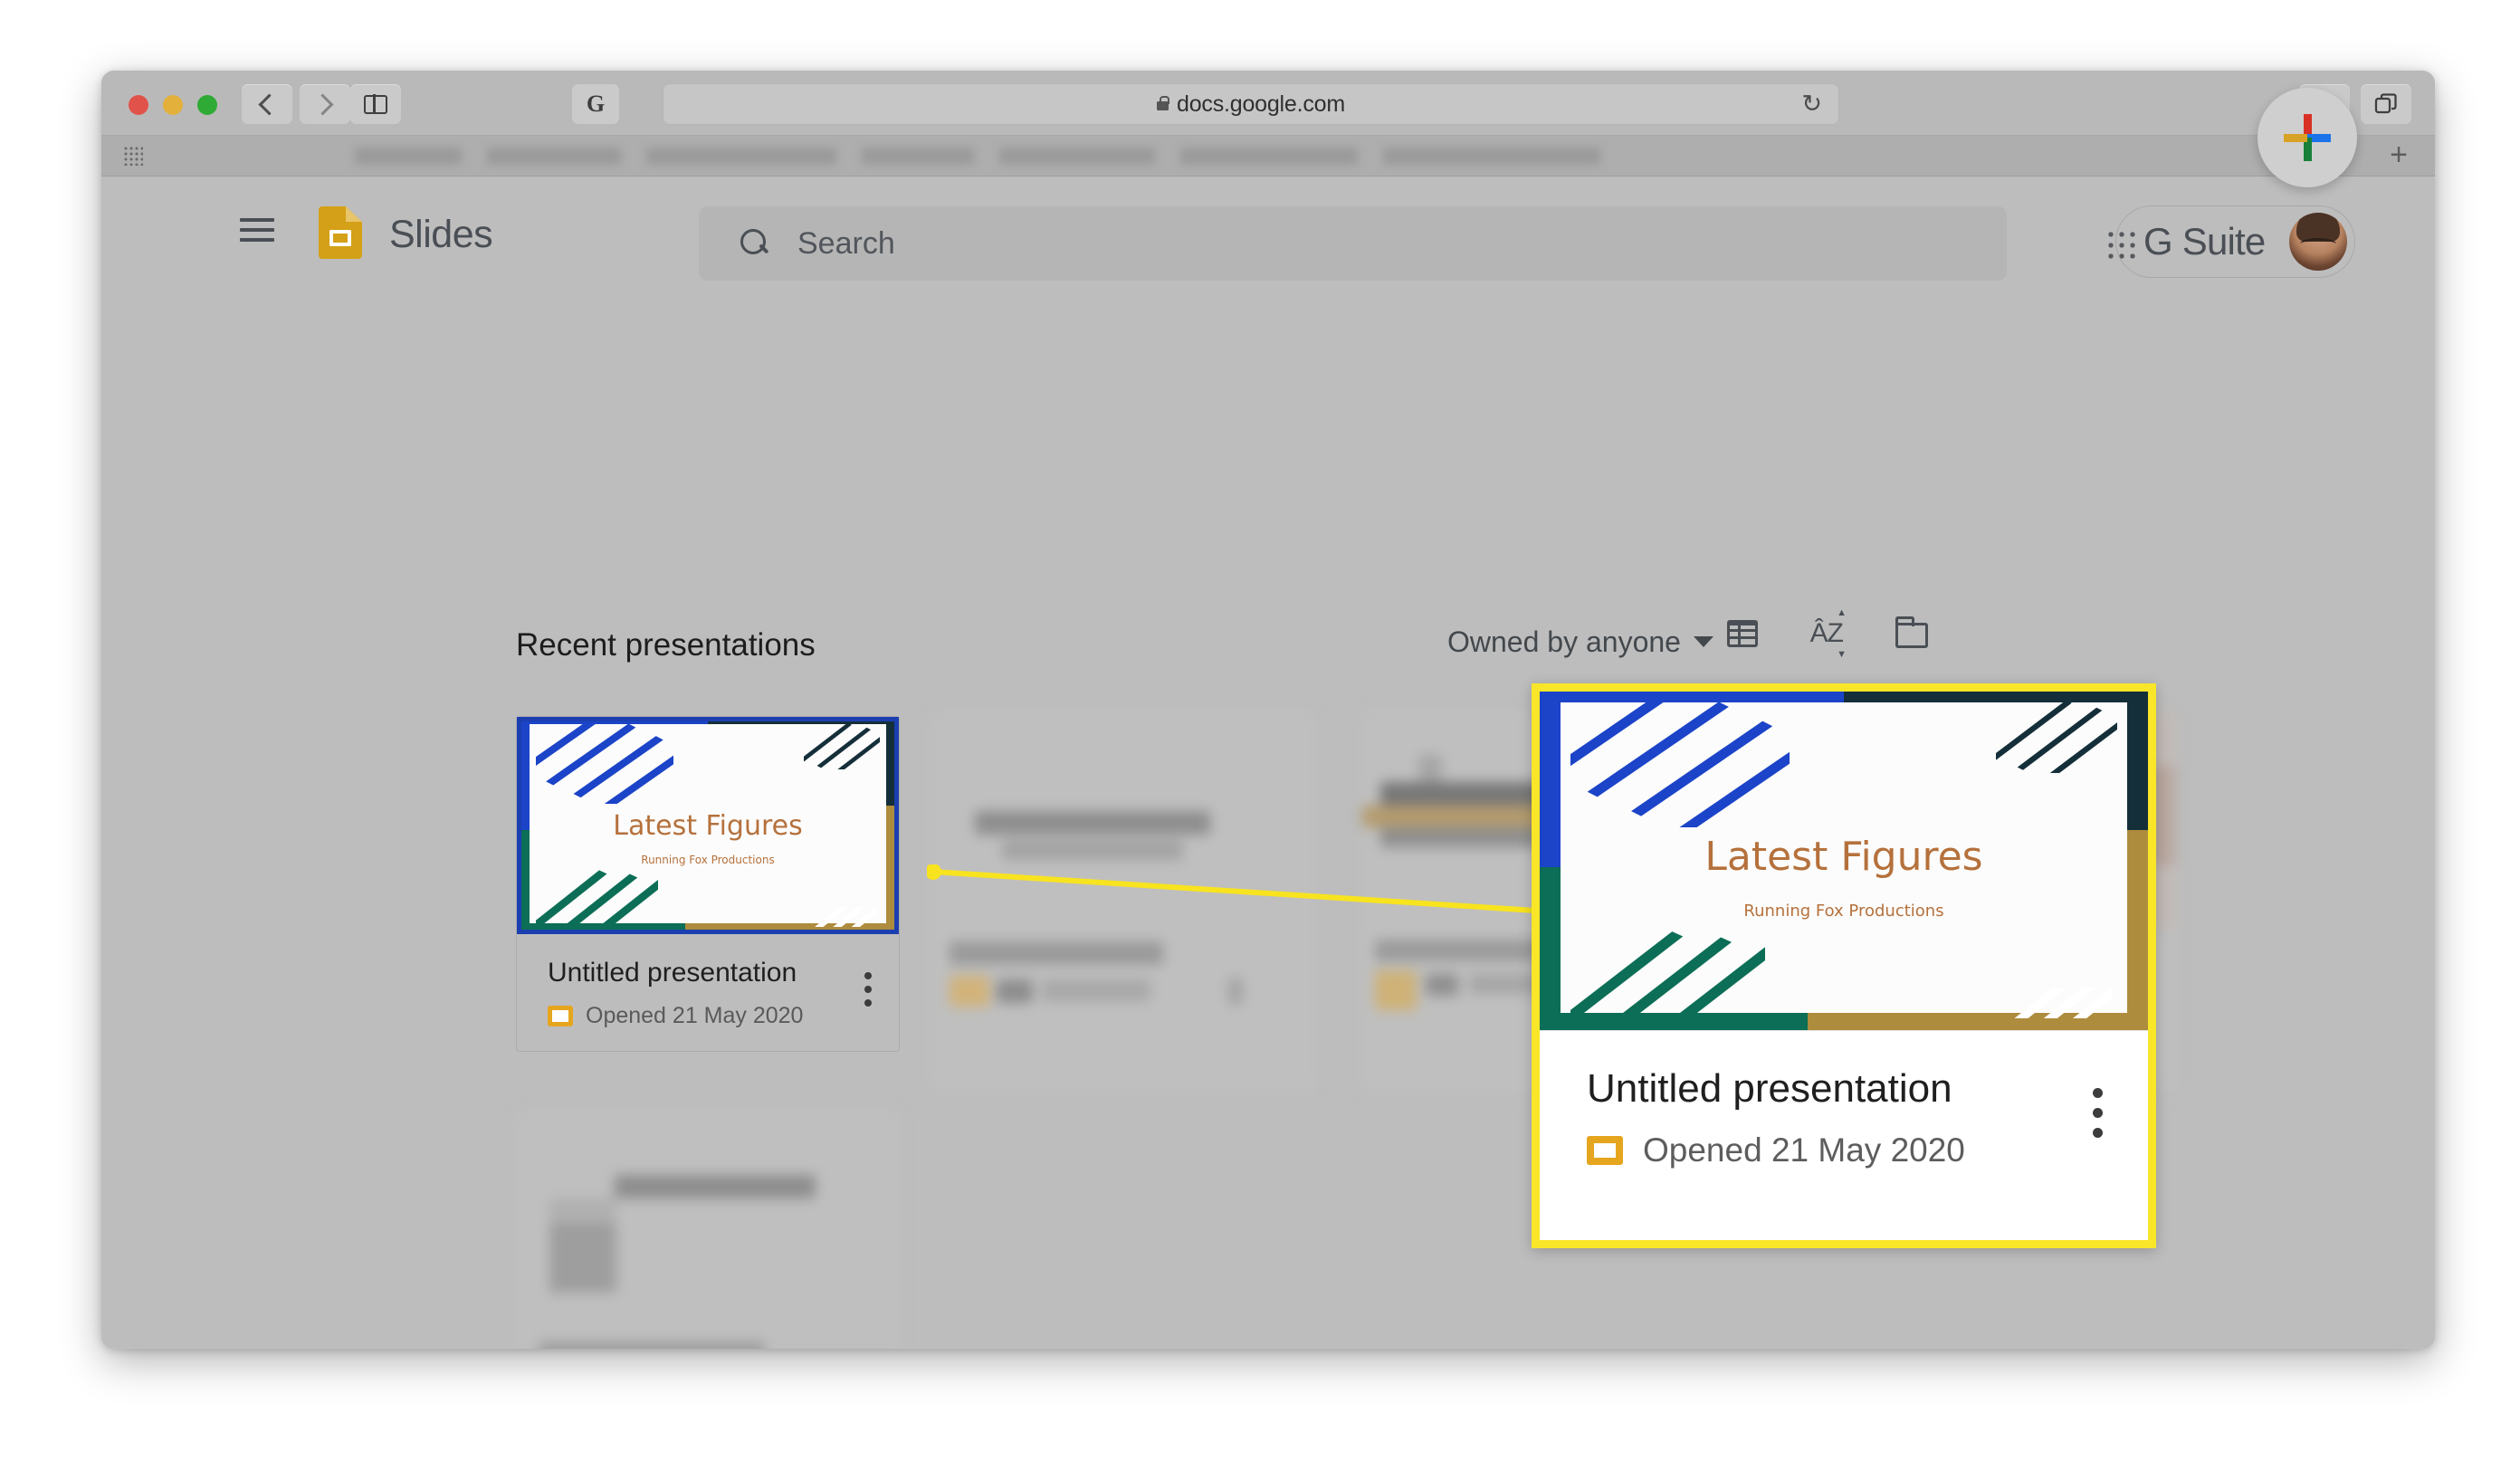 This screenshot has height=1470, width=2520. What do you see at coordinates (1811, 104) in the screenshot?
I see `reload-button: ↻` at bounding box center [1811, 104].